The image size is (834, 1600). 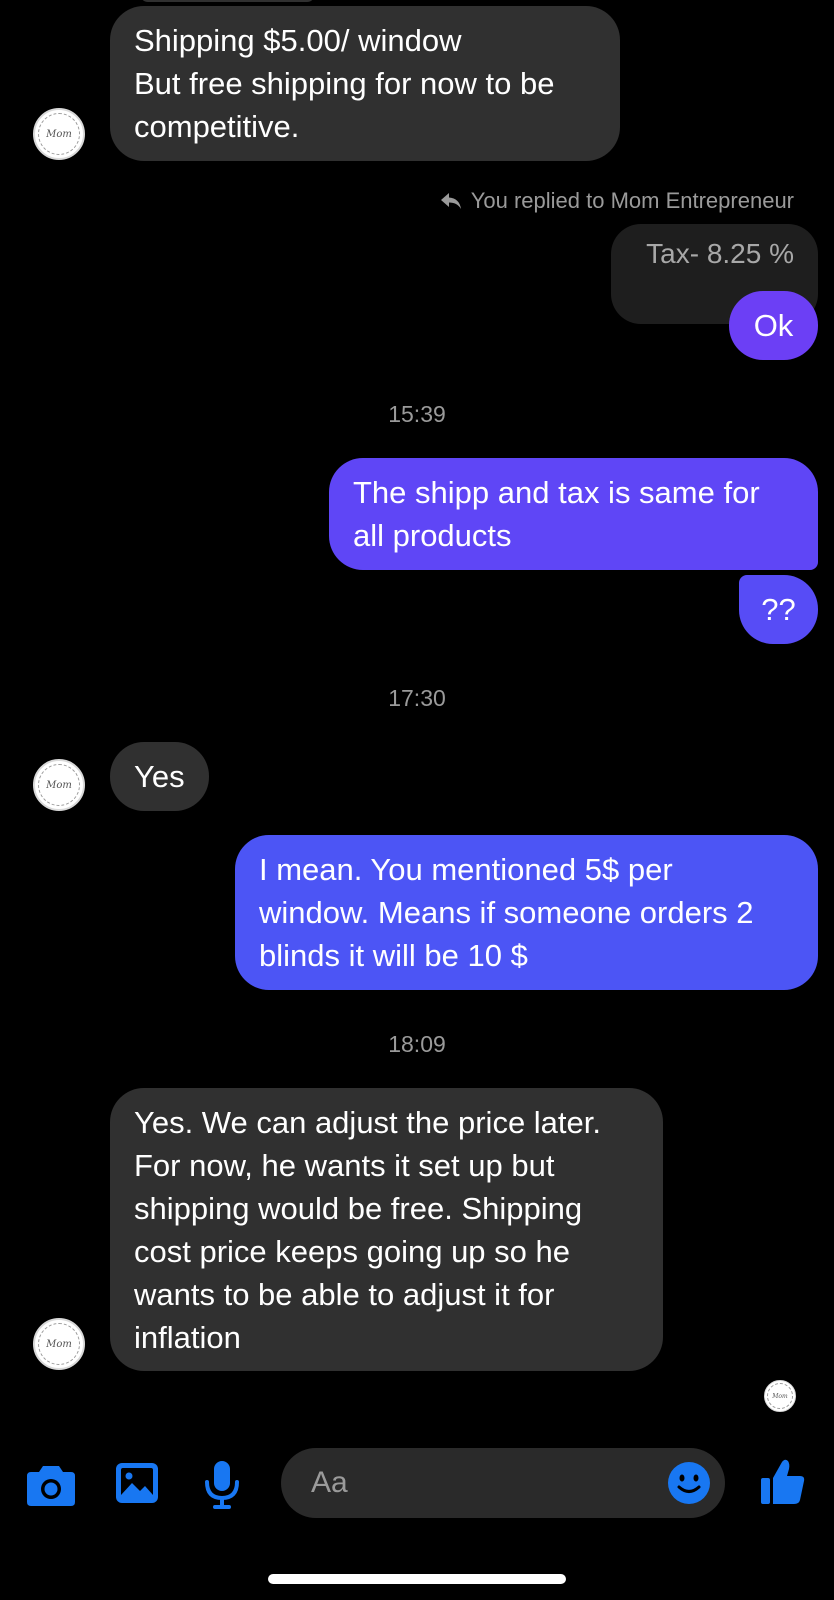 I want to click on message-line: cost price keeps going up so he, so click(x=352, y=1251).